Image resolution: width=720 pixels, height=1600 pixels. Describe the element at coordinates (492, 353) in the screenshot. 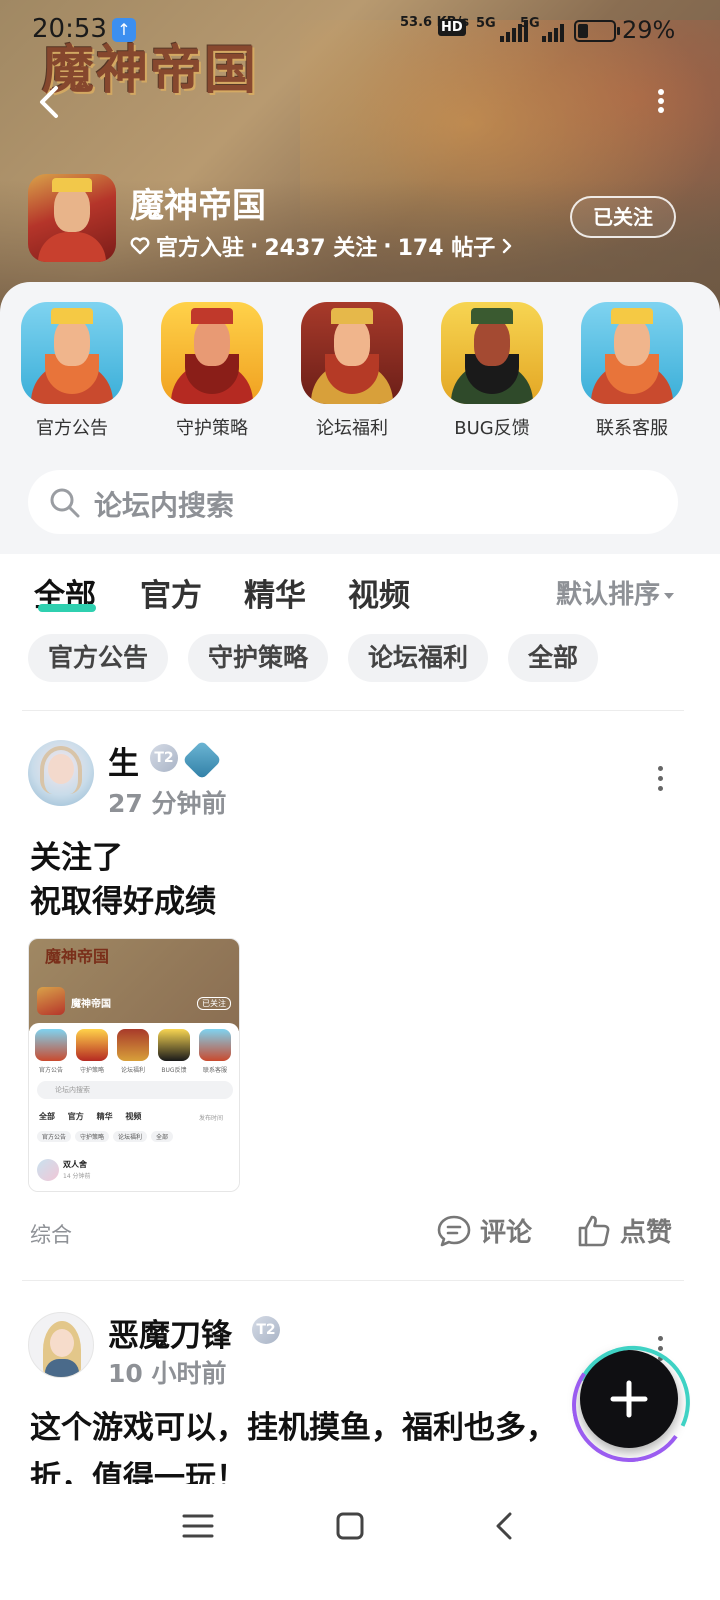

I see `guan-yu-portrait-icon` at that location.